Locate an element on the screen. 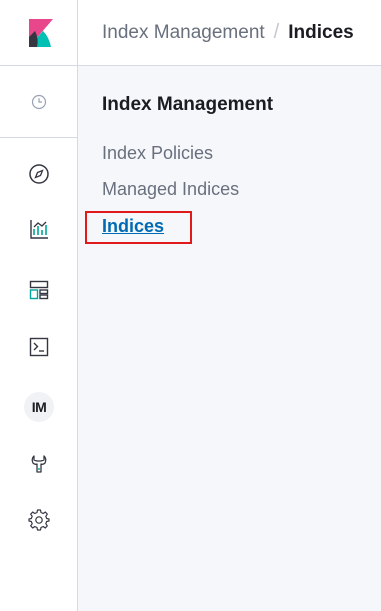  logo-cell is located at coordinates (38, 33).